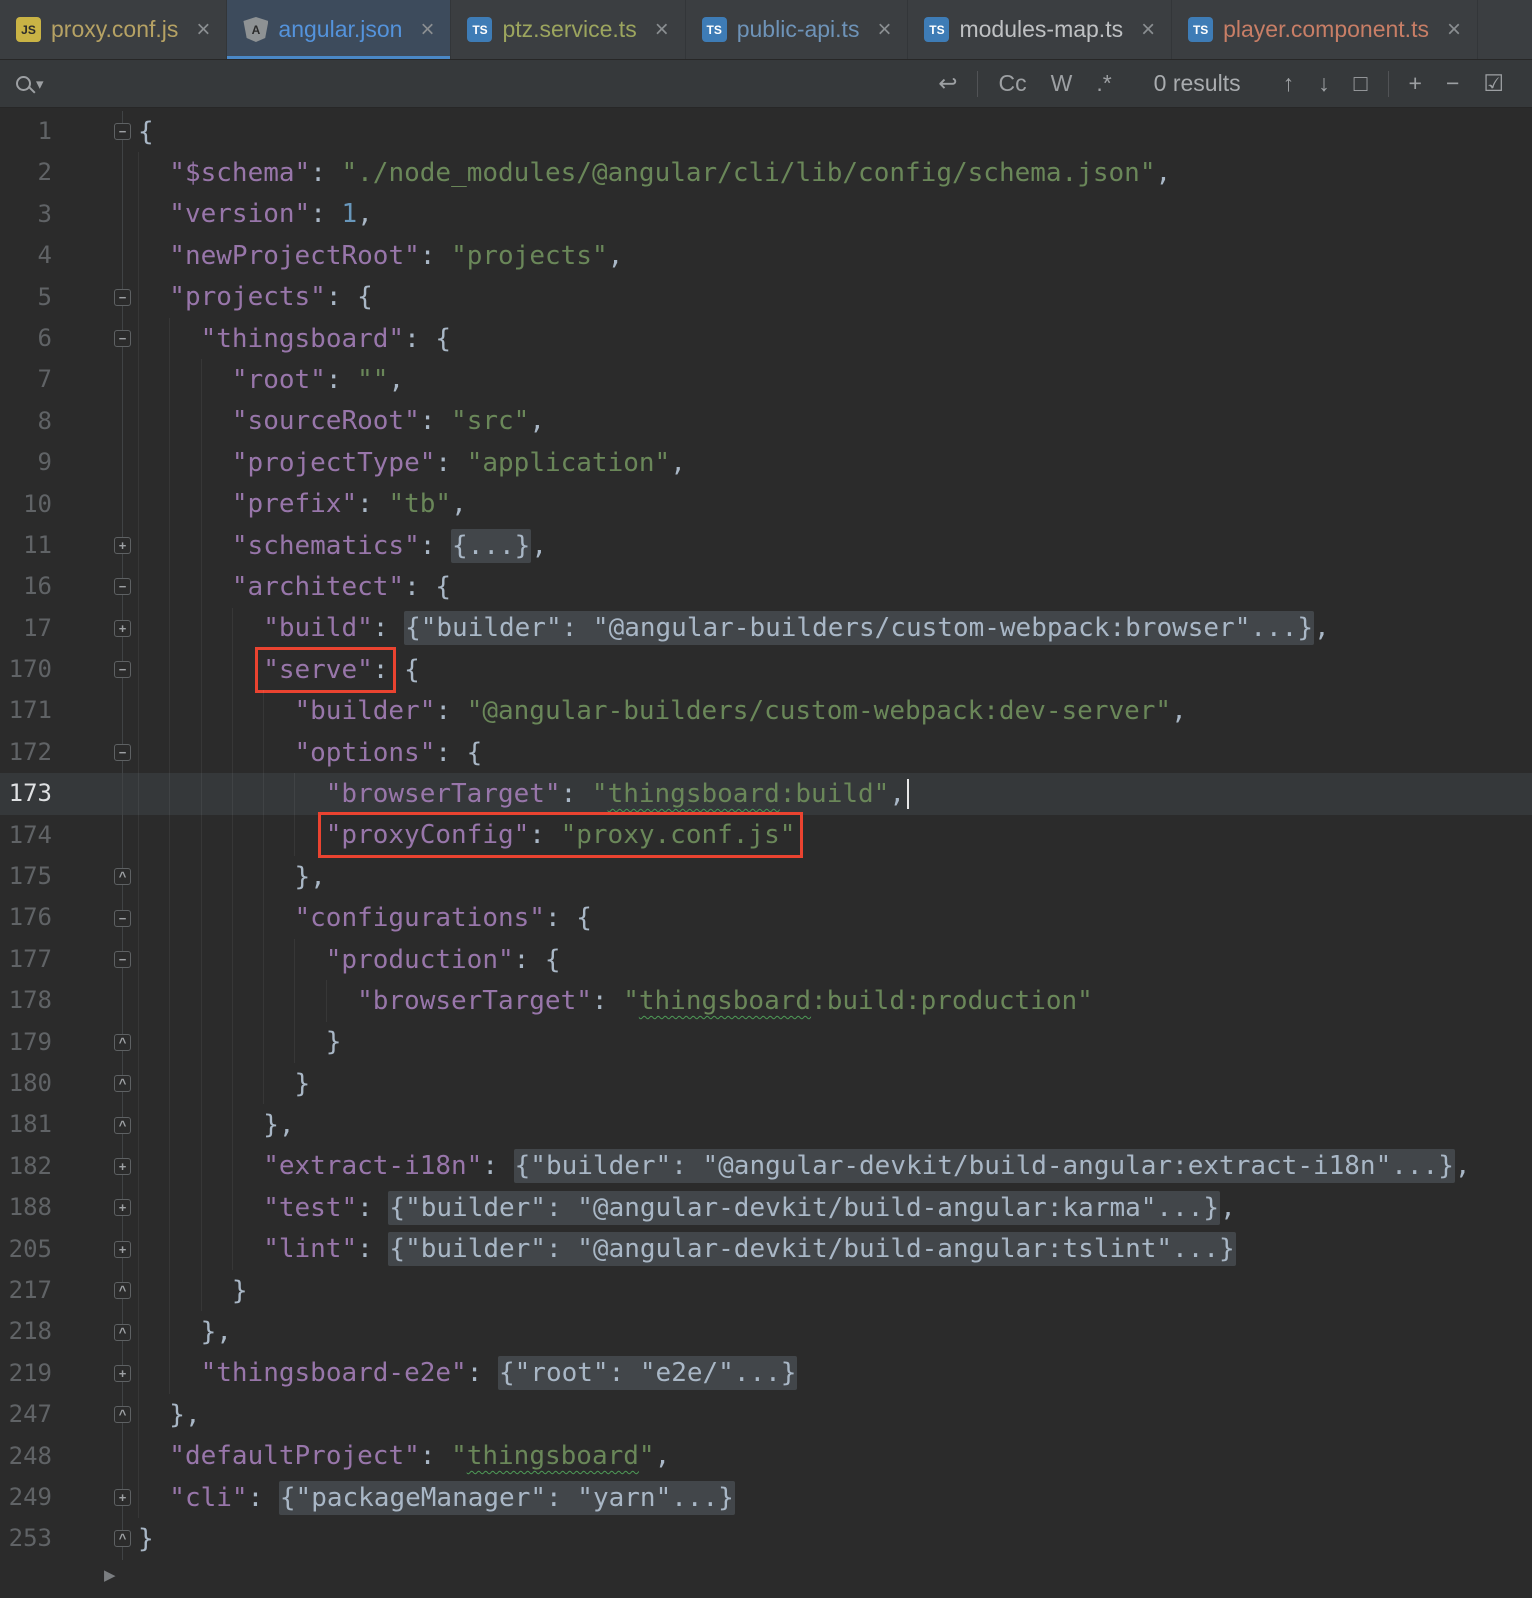  Describe the element at coordinates (30, 1538) in the screenshot. I see `line-number: 253` at that location.